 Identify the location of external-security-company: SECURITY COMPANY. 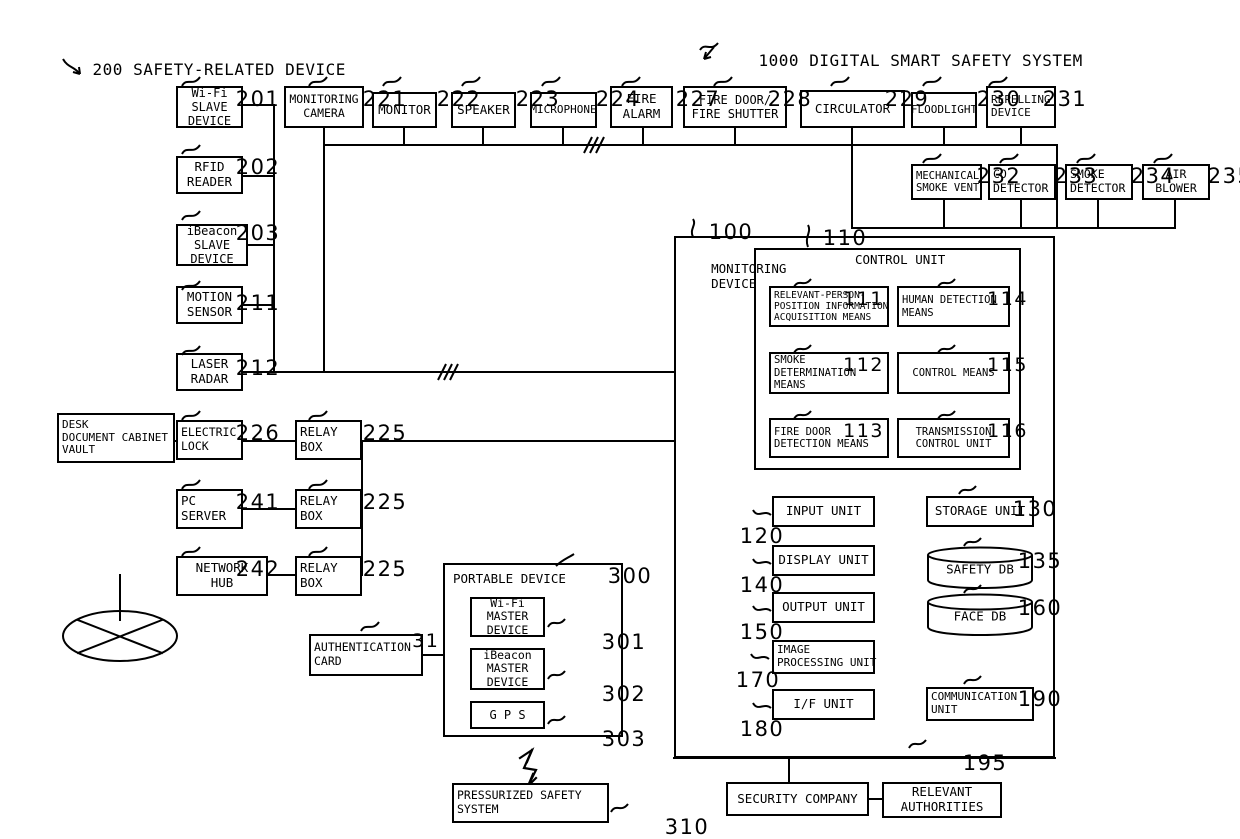
(797, 799).